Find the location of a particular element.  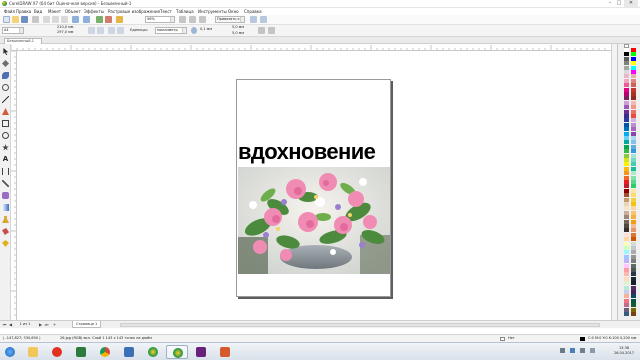

next-page-button: ▶ is located at coordinates (40, 324).